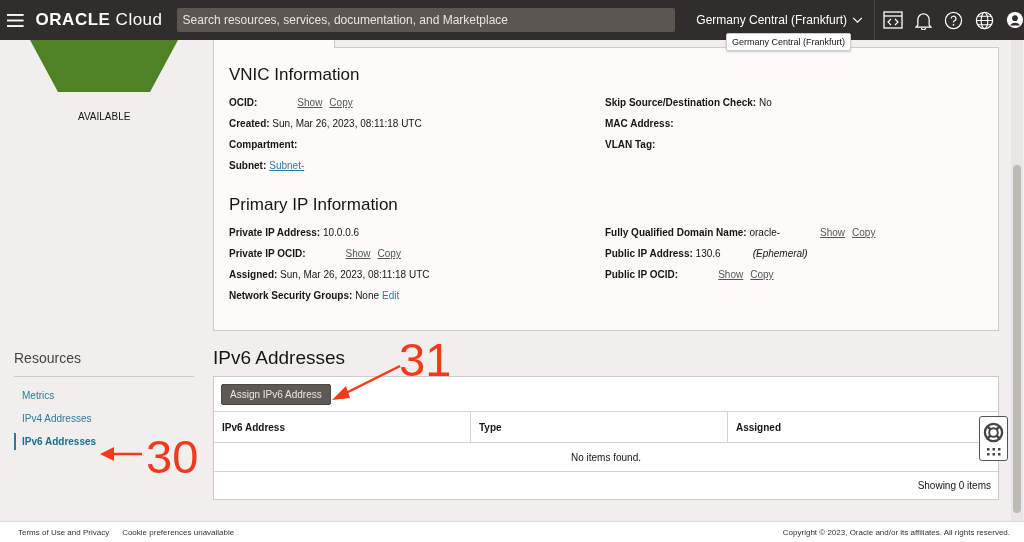 This screenshot has width=1024, height=542. What do you see at coordinates (325, 123) in the screenshot?
I see `detail-text: Created: Sun, Mar 26, 2023, 08:11:18 UTC` at bounding box center [325, 123].